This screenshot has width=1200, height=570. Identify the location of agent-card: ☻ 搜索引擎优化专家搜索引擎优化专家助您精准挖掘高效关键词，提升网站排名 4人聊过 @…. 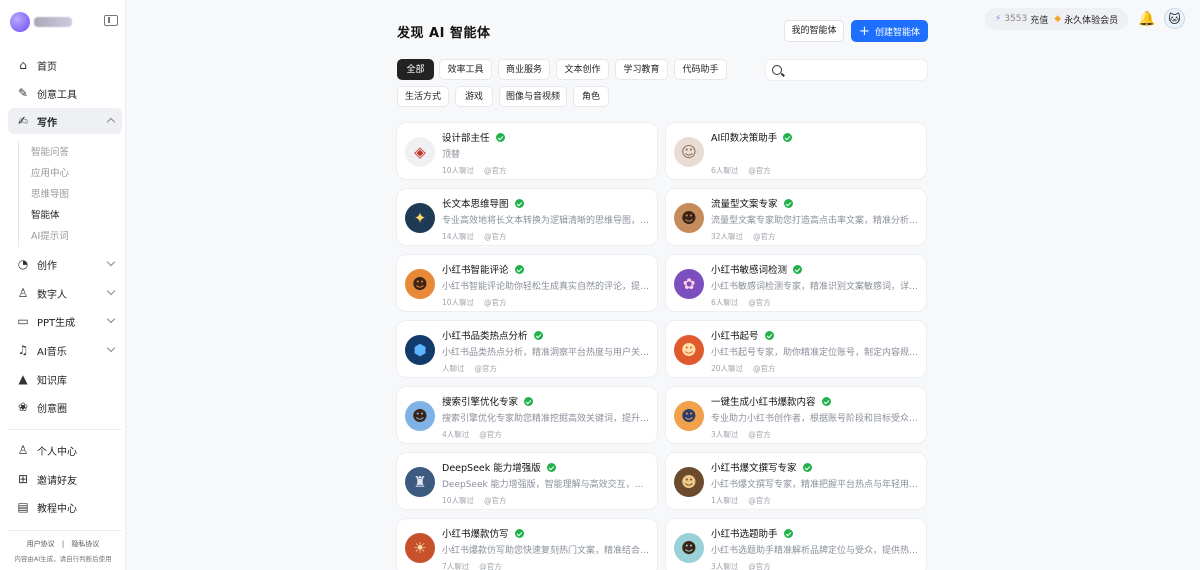
(527, 415).